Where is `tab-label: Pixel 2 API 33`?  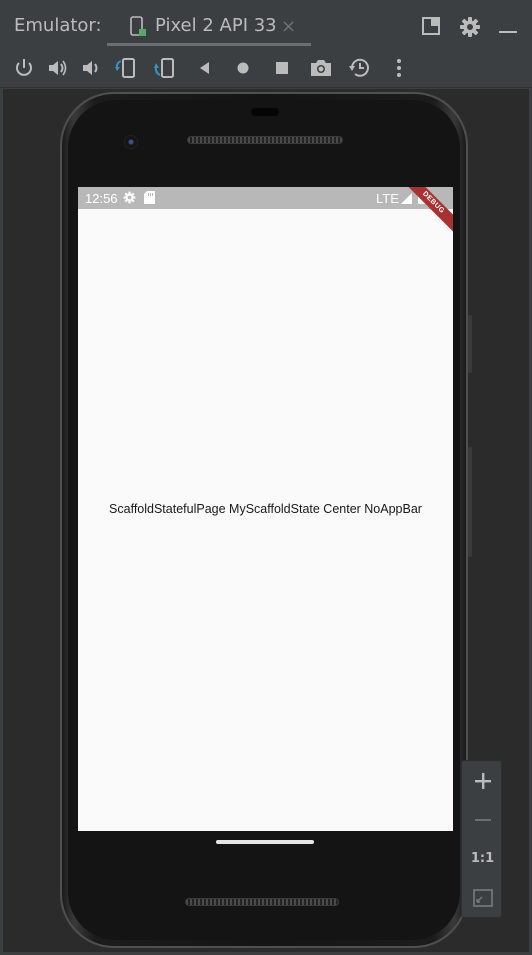 tab-label: Pixel 2 API 33 is located at coordinates (216, 25).